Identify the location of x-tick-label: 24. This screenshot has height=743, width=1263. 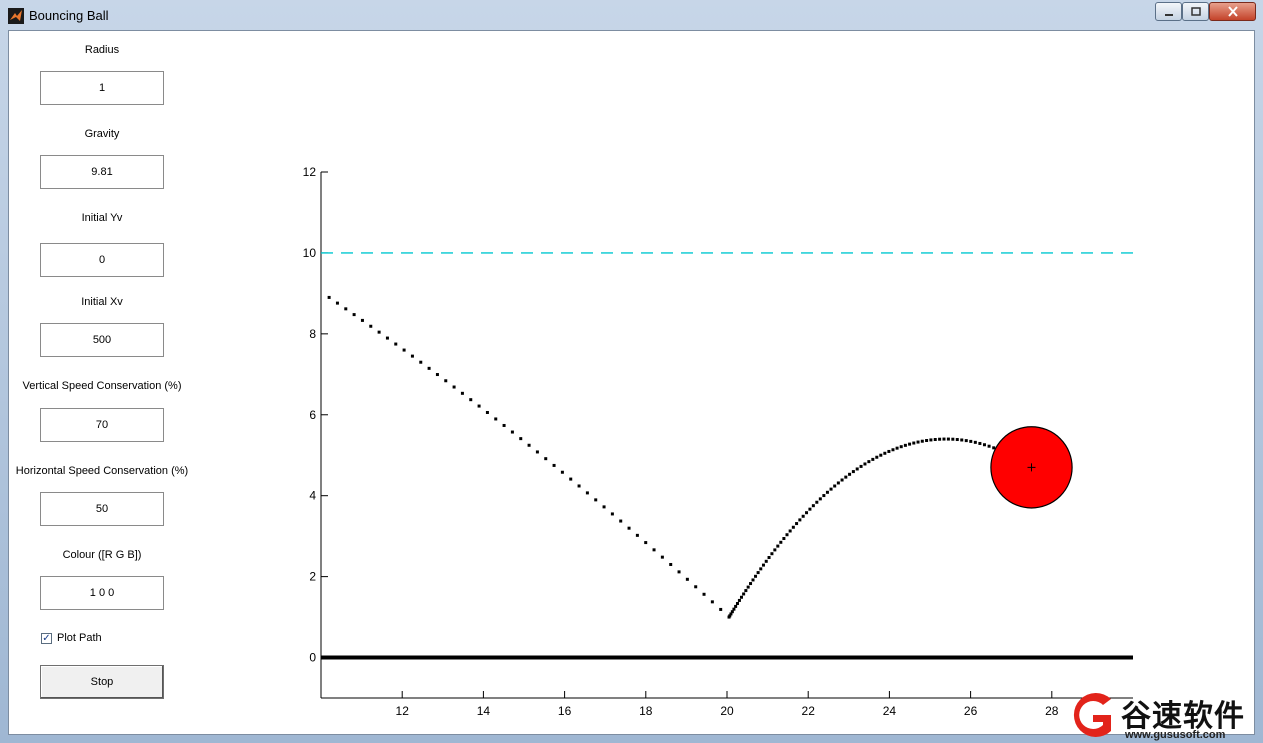
(890, 711).